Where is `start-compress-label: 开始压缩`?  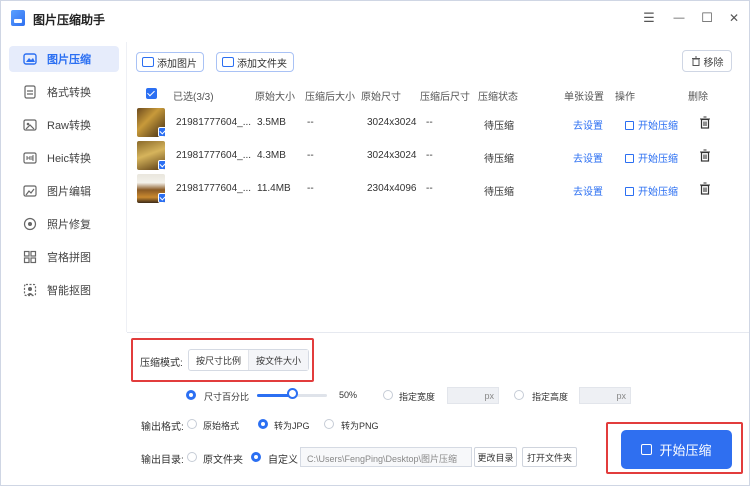 start-compress-label: 开始压缩 is located at coordinates (685, 450).